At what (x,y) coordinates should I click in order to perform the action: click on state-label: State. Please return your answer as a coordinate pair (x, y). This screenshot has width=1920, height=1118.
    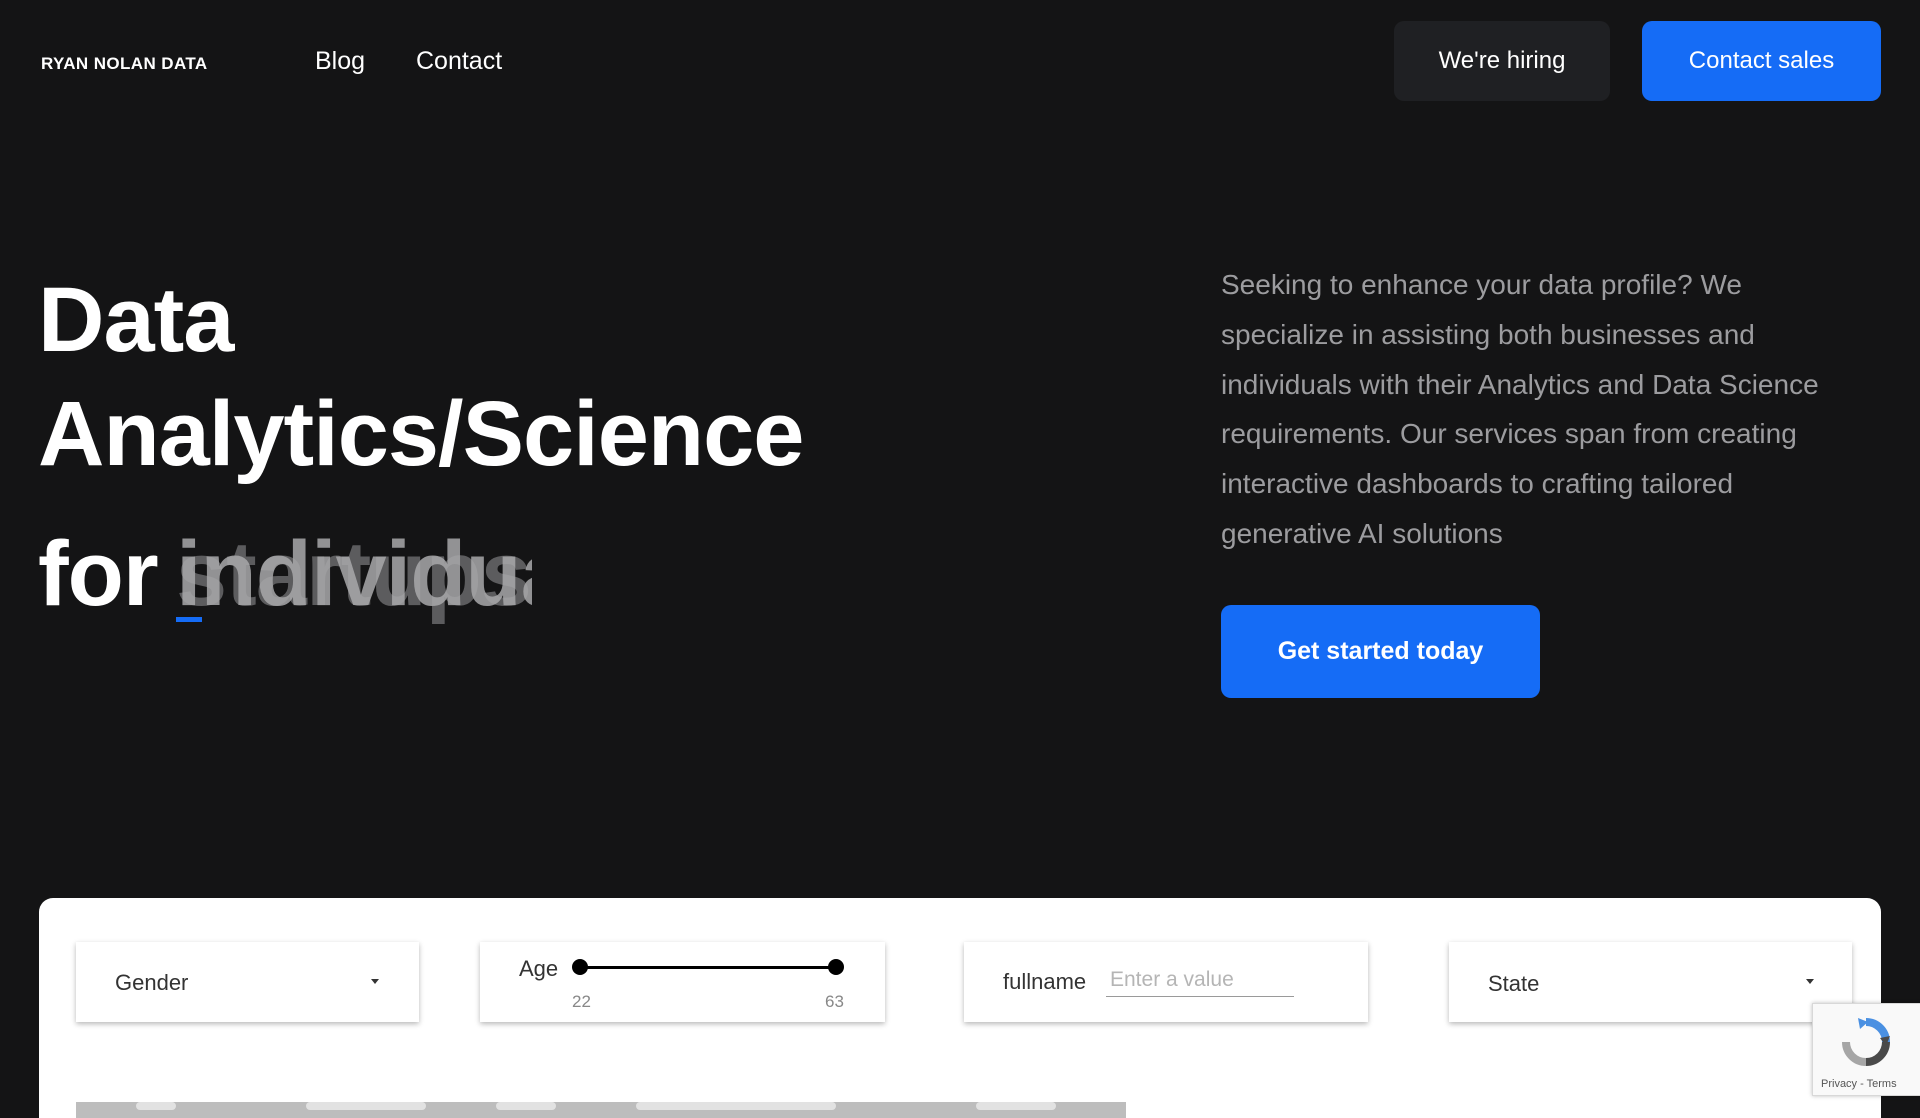
    Looking at the image, I should click on (1514, 983).